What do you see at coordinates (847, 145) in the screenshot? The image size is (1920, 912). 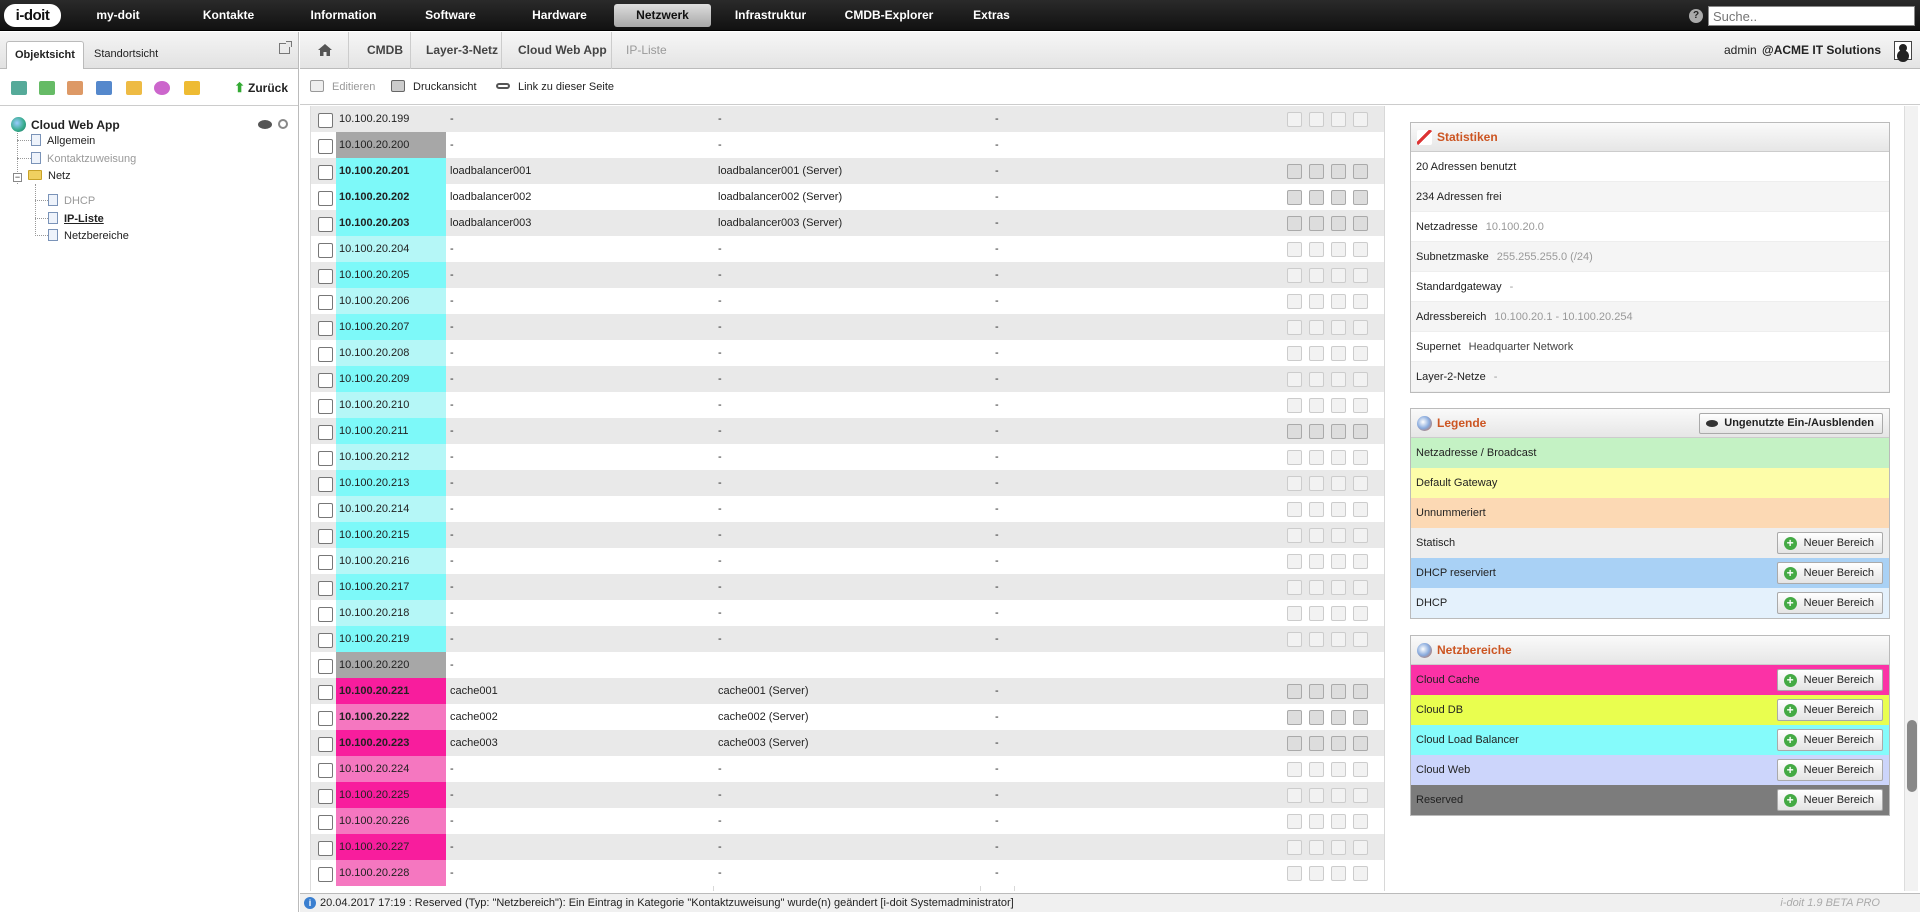 I see `table-row: 10.100.20.200- - -` at bounding box center [847, 145].